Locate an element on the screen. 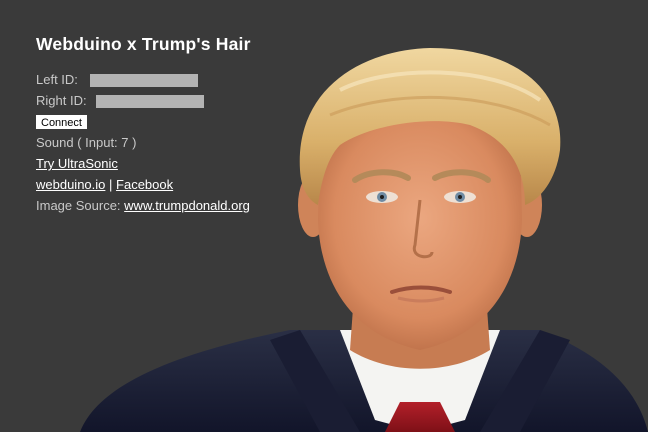 This screenshot has height=432, width=648. connect-button: Connect is located at coordinates (61, 122).